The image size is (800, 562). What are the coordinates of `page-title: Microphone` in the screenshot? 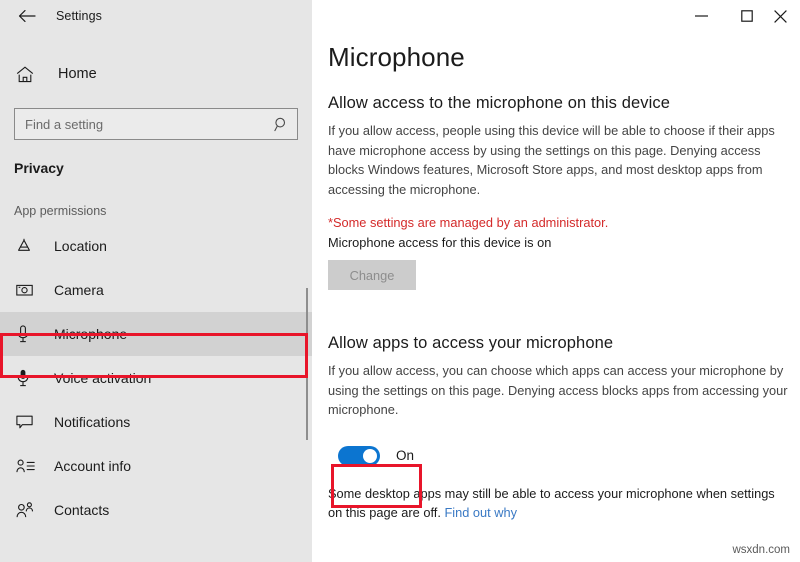 It's located at (396, 57).